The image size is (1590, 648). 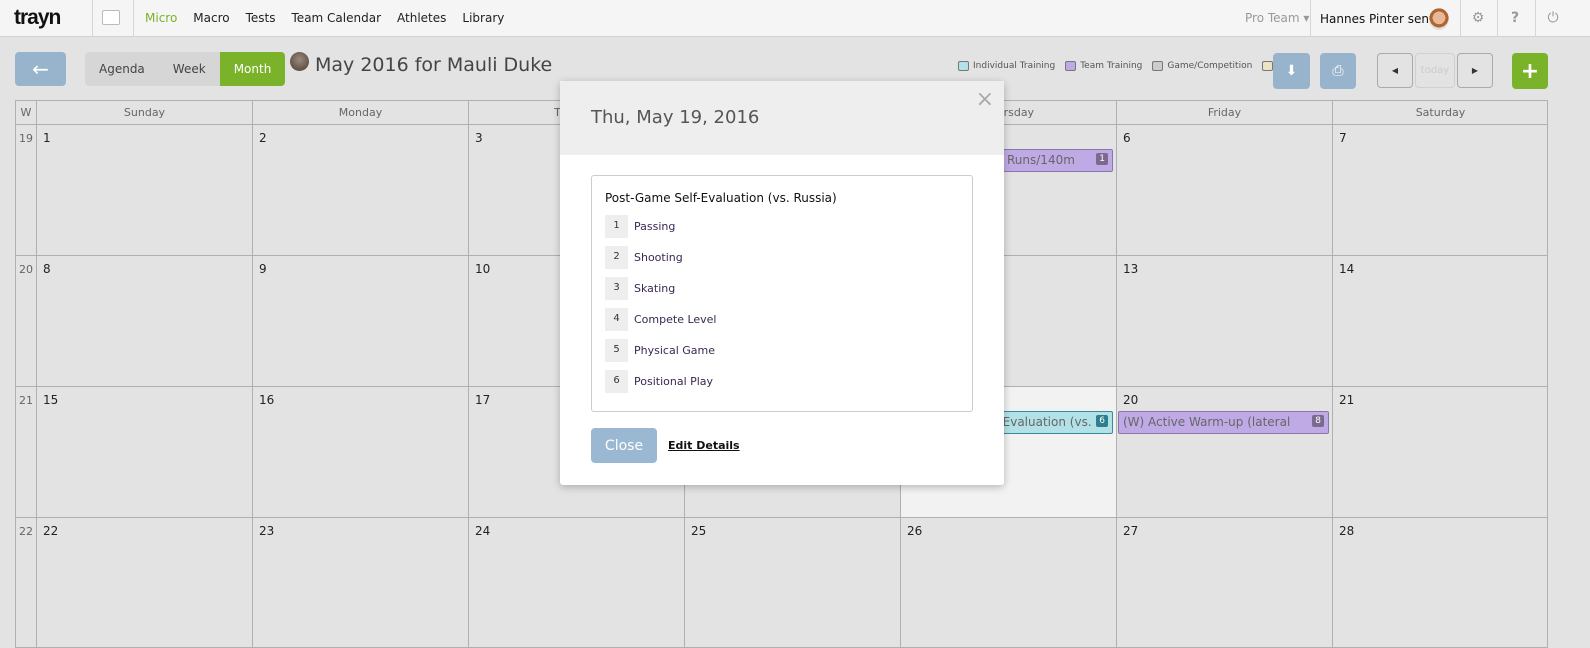 What do you see at coordinates (1475, 70) in the screenshot?
I see `next-month-button: ▶` at bounding box center [1475, 70].